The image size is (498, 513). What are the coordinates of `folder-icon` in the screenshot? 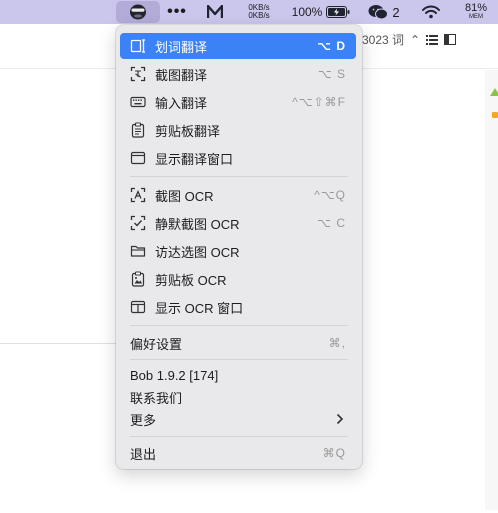 It's located at (138, 251).